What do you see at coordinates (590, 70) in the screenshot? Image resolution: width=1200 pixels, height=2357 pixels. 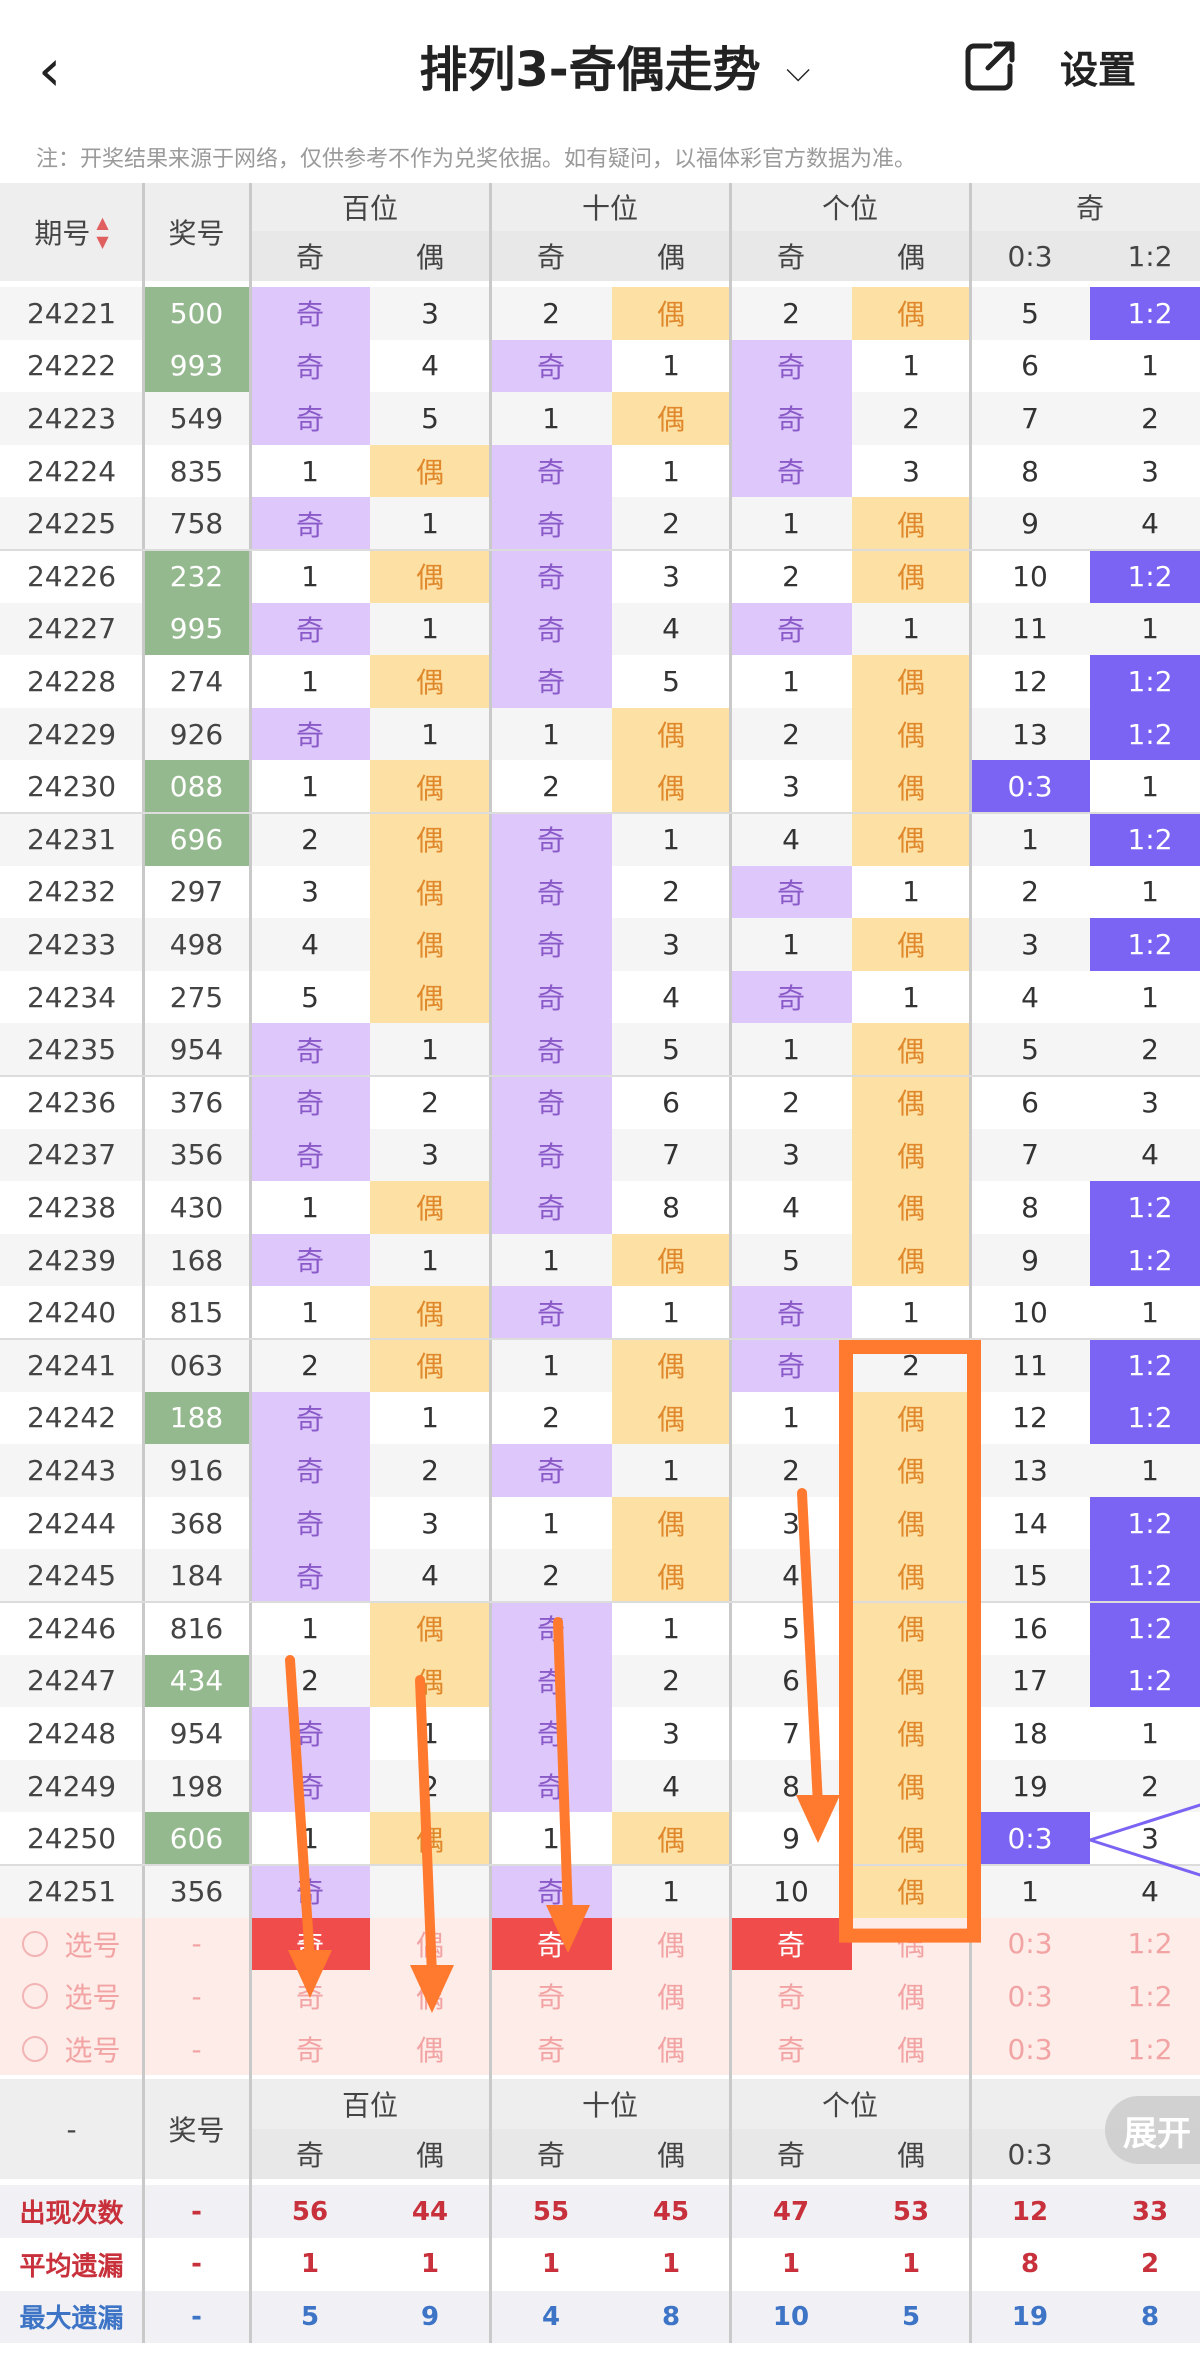 I see `page-title: 排列3-奇偶走势` at bounding box center [590, 70].